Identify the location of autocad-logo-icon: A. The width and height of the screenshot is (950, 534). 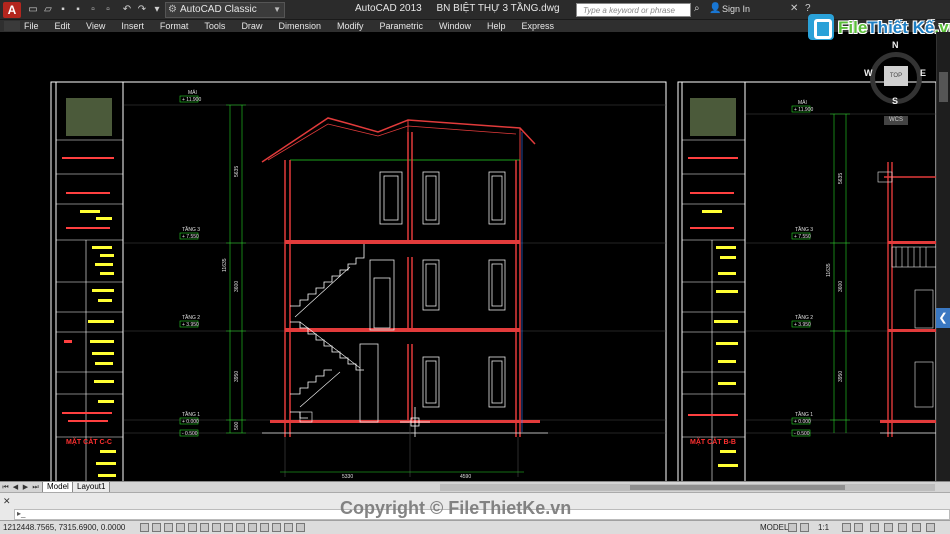
(12, 10).